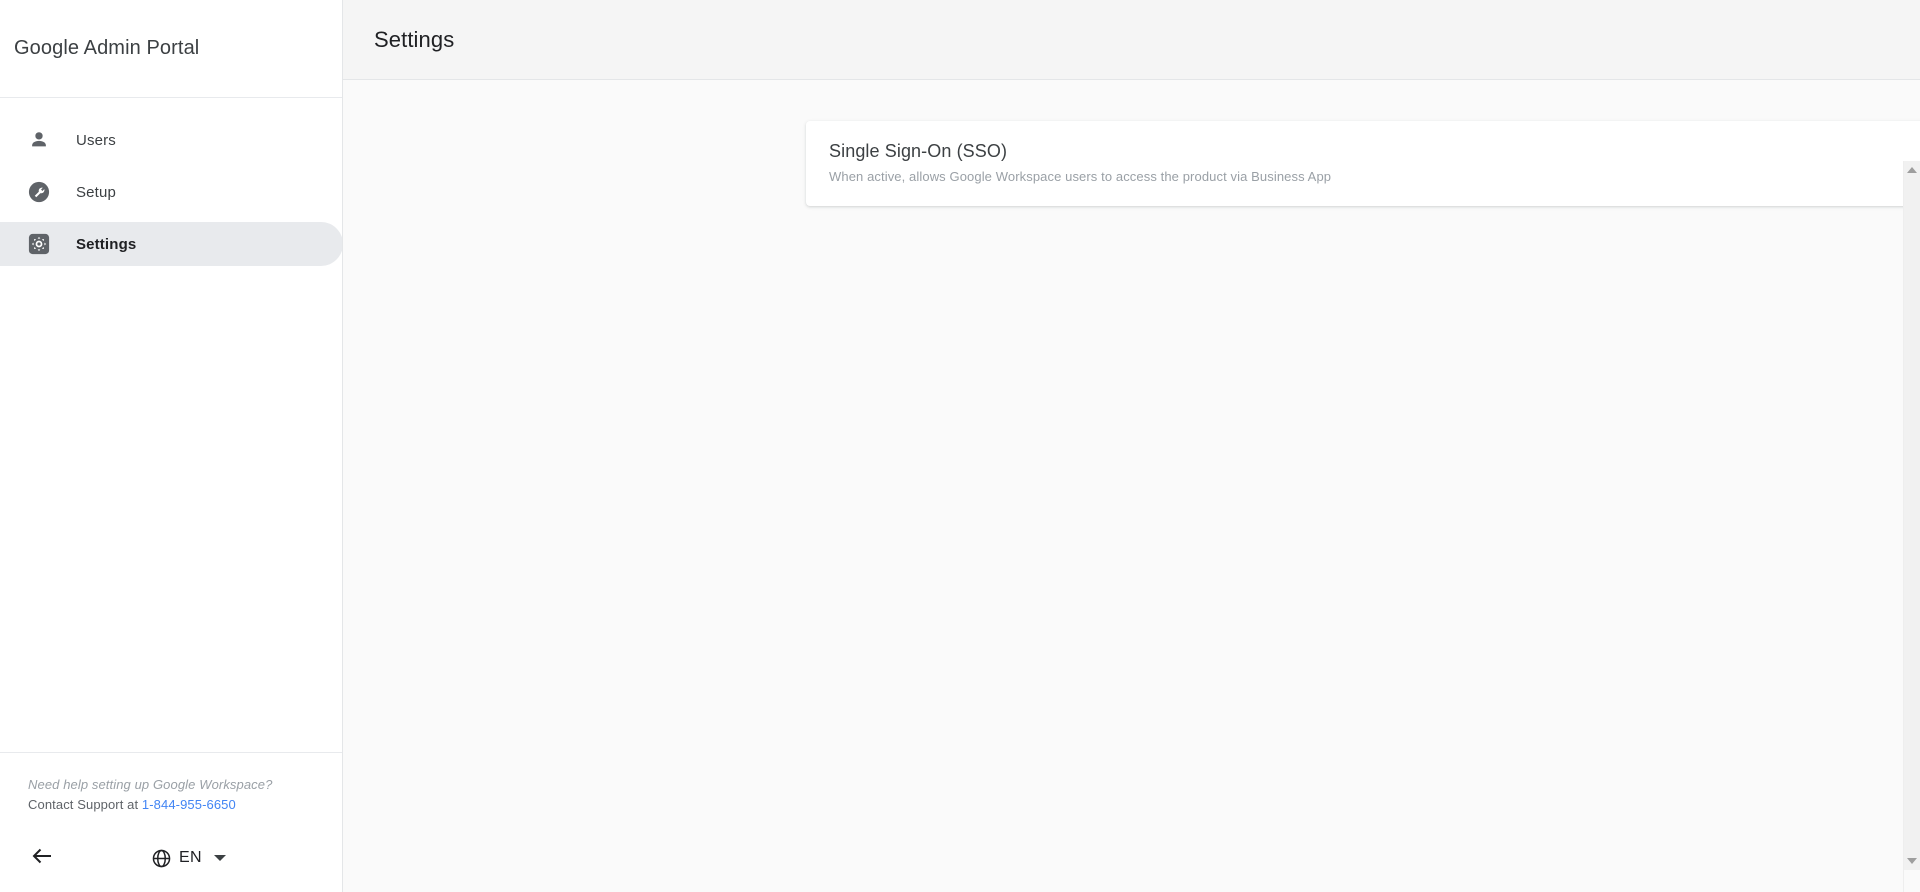 The width and height of the screenshot is (1920, 892). I want to click on scroll-down-arrow-icon, so click(1912, 861).